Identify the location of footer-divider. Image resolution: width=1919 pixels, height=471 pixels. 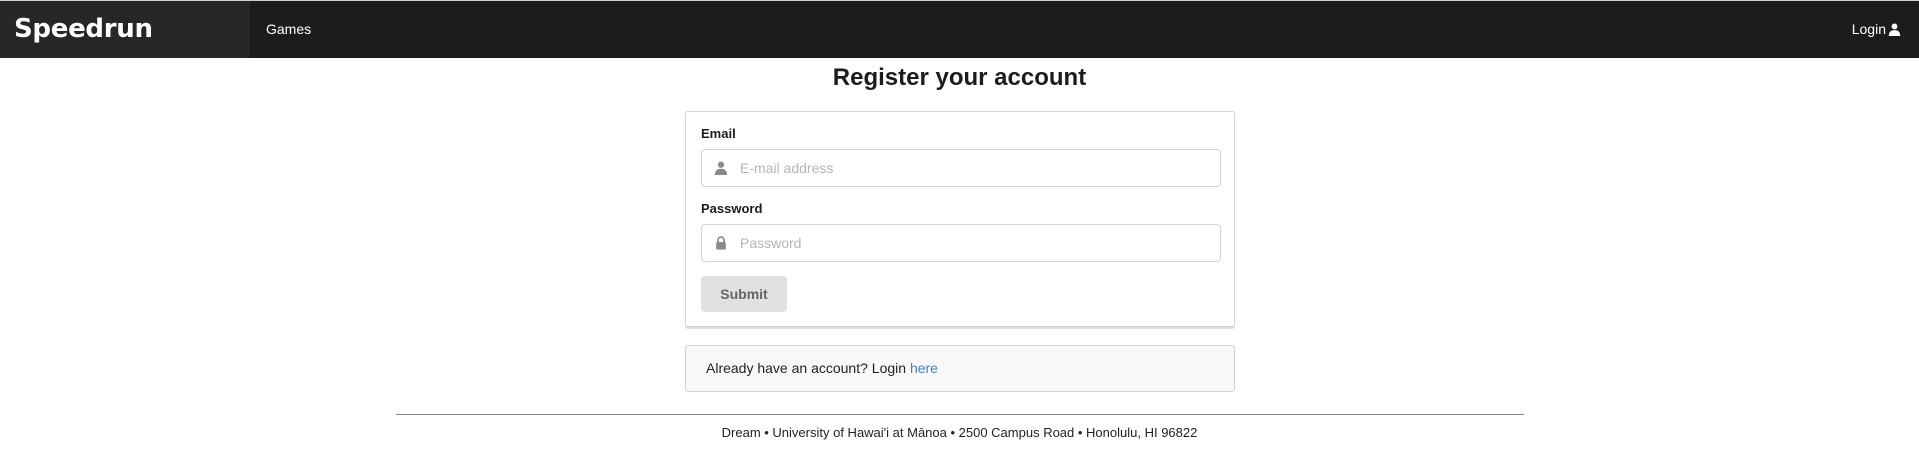
(960, 414).